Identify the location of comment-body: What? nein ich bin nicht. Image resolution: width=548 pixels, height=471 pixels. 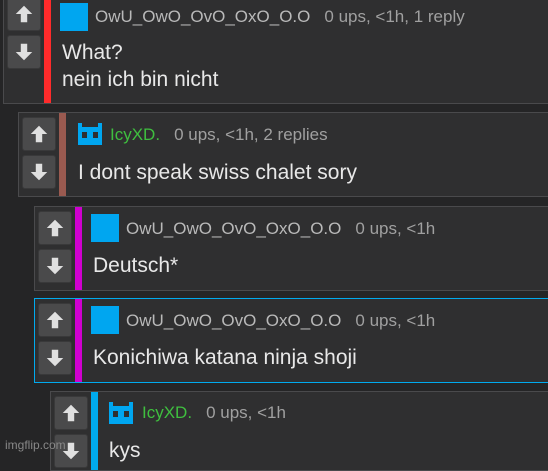
(140, 66).